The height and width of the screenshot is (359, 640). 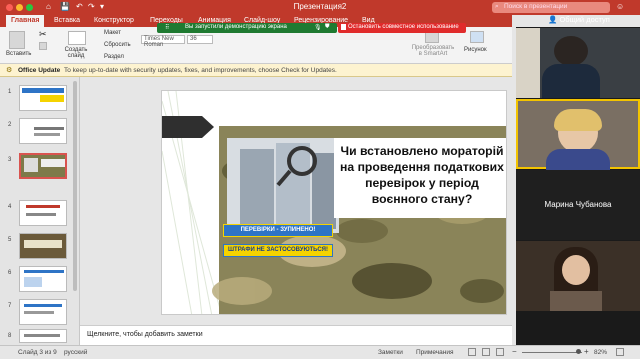 What do you see at coordinates (117, 45) in the screenshot?
I see `reset-button: Сбросить` at bounding box center [117, 45].